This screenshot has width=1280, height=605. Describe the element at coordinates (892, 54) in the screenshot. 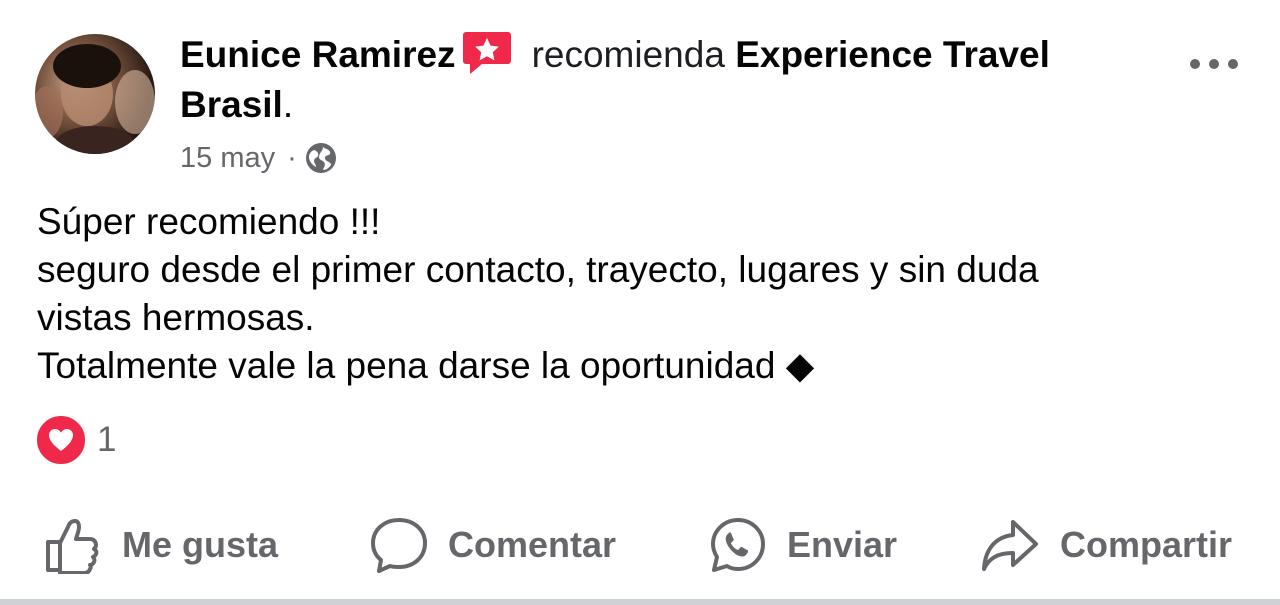

I see `page-name: Experience Travel` at that location.